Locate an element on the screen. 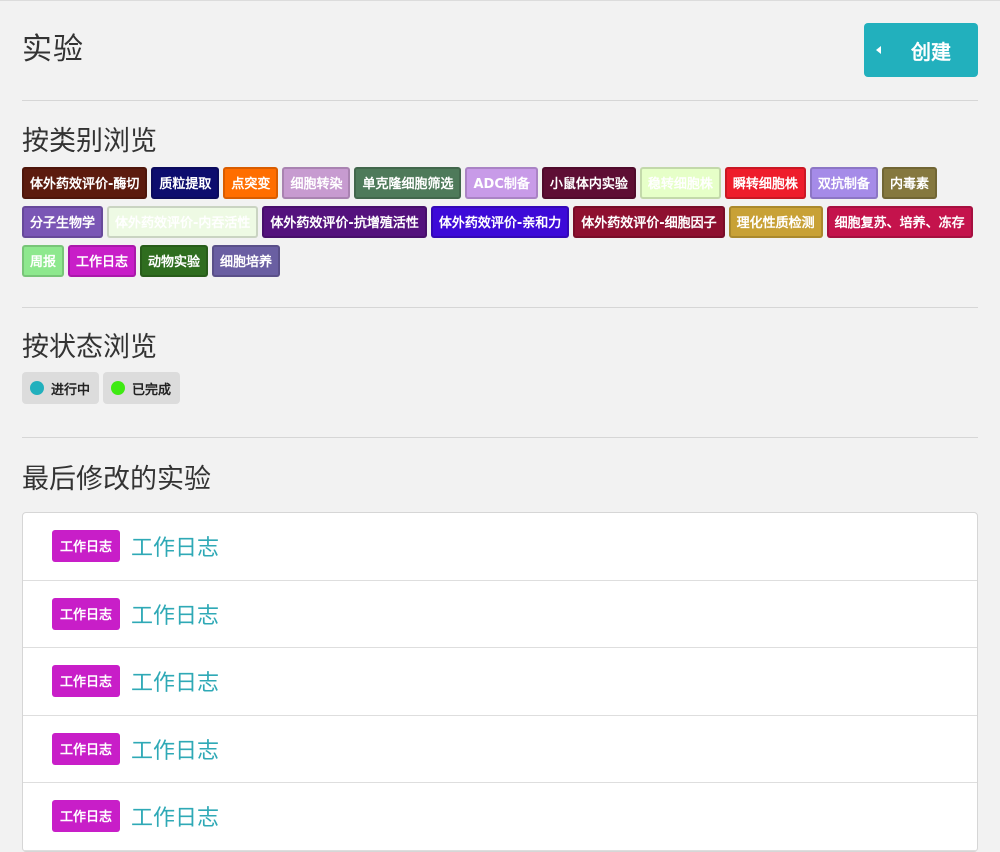 The image size is (1000, 852). category-tag: 质粒提取 is located at coordinates (185, 183).